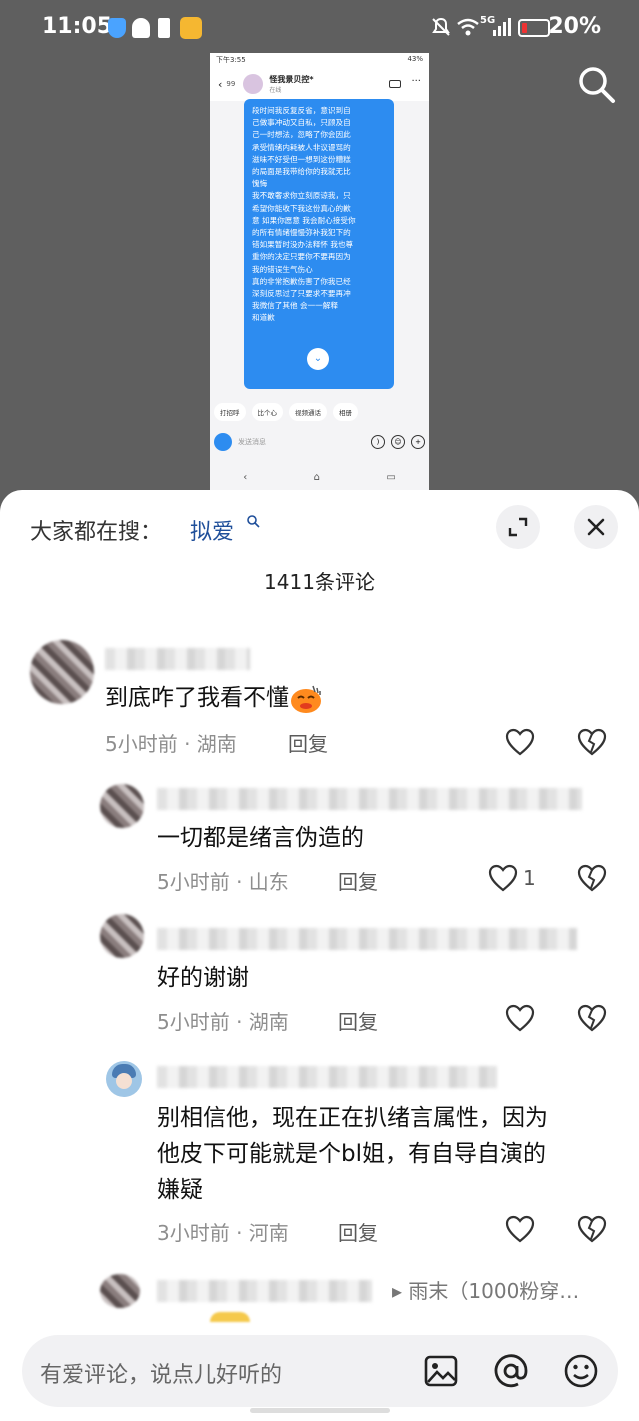 The image size is (639, 1421). What do you see at coordinates (197, 698) in the screenshot?
I see `comment-text-content: 到底咋了我看不懂` at bounding box center [197, 698].